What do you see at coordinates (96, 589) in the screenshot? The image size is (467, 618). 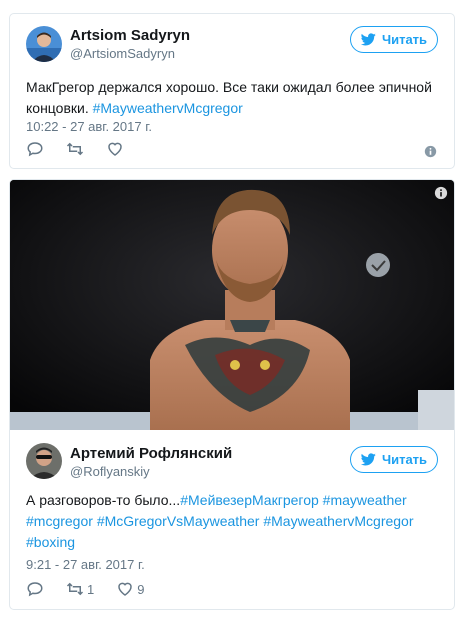 I see `tweet-actions: 1 9` at bounding box center [96, 589].